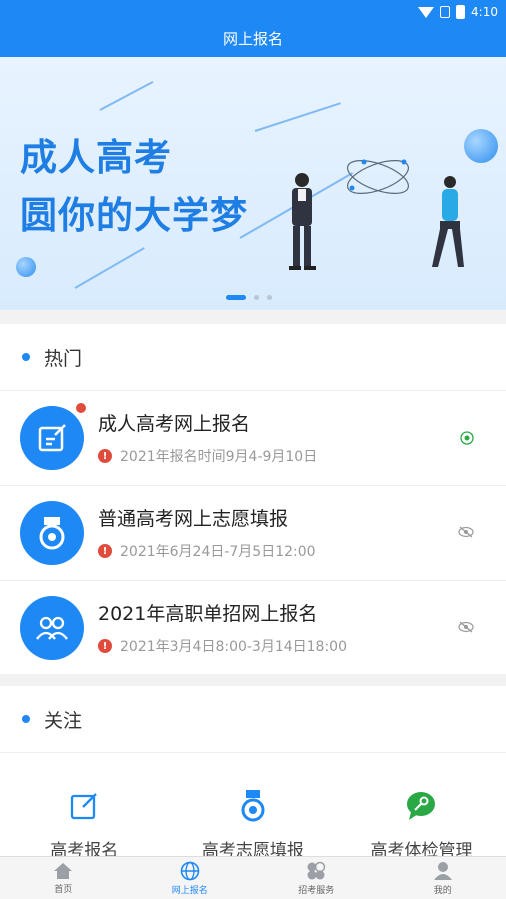 Image resolution: width=506 pixels, height=899 pixels. I want to click on group-icon, so click(52, 628).